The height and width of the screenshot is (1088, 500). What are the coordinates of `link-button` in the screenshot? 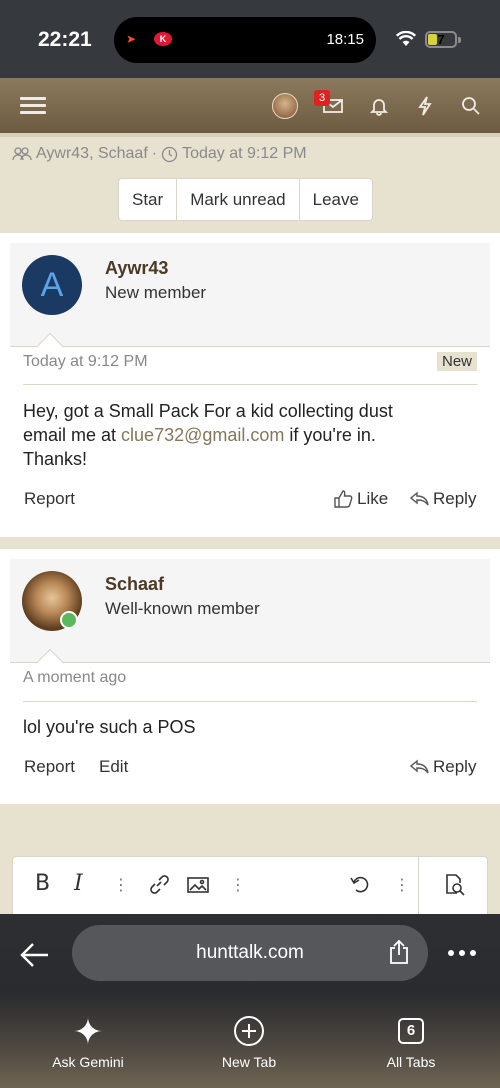 It's located at (159, 887).